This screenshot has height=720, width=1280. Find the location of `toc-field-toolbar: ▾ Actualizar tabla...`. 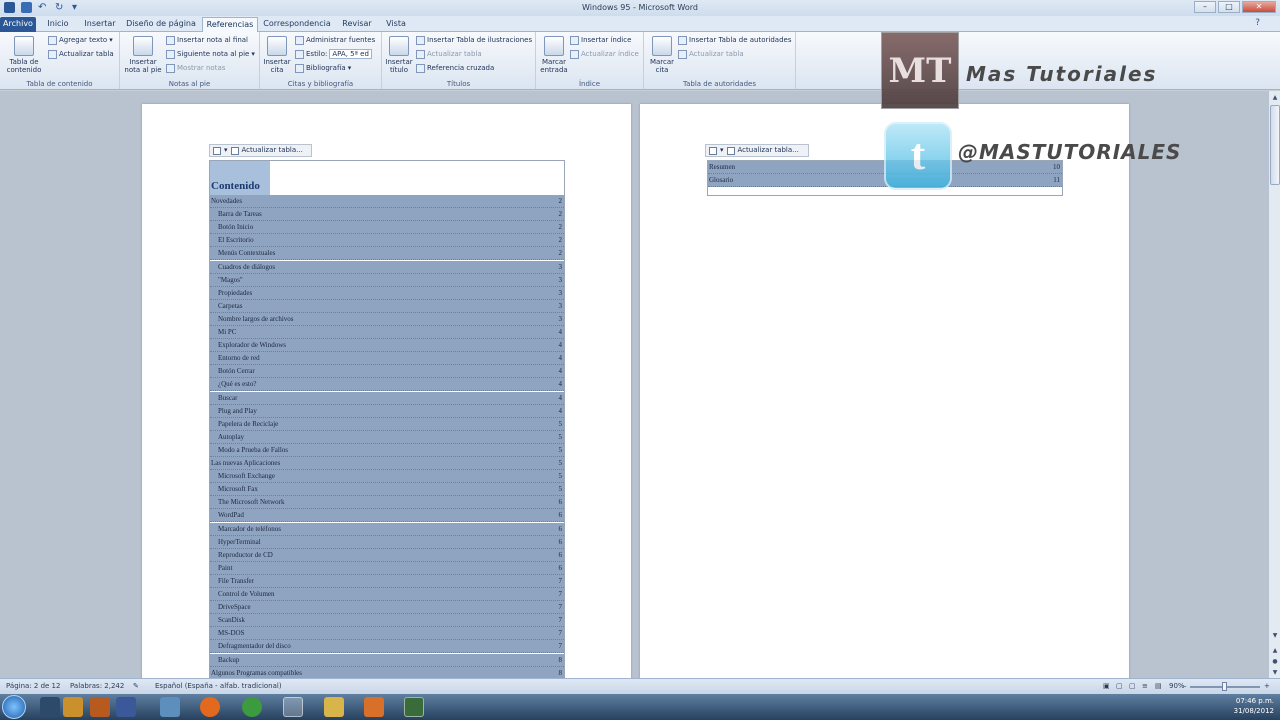

toc-field-toolbar: ▾ Actualizar tabla... is located at coordinates (260, 150).